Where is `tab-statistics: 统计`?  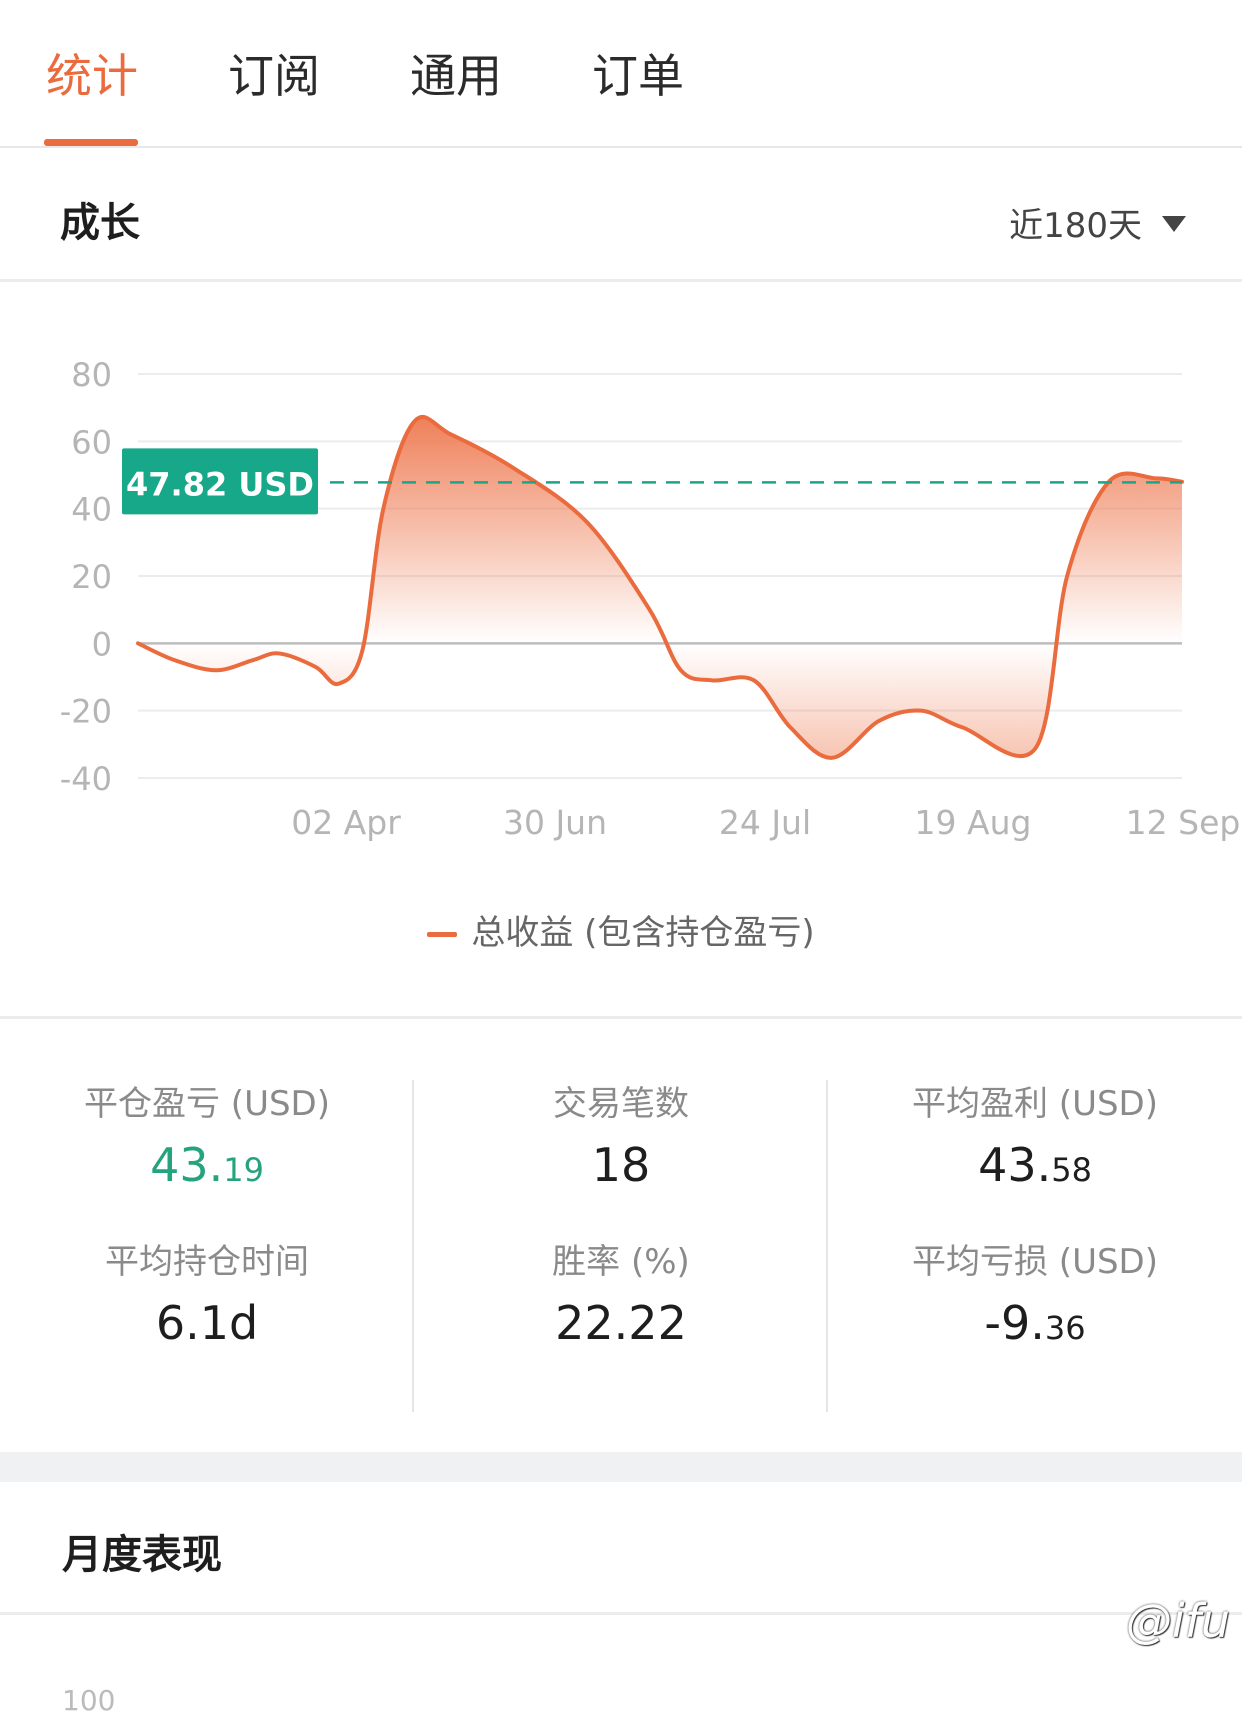 tab-statistics: 统计 is located at coordinates (92, 73).